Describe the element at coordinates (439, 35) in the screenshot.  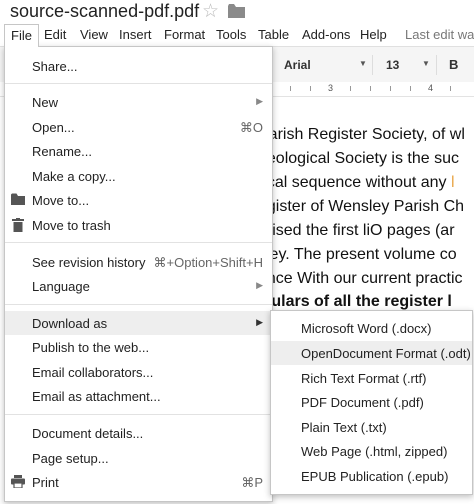
I see `last-edit-link: Last edit was` at that location.